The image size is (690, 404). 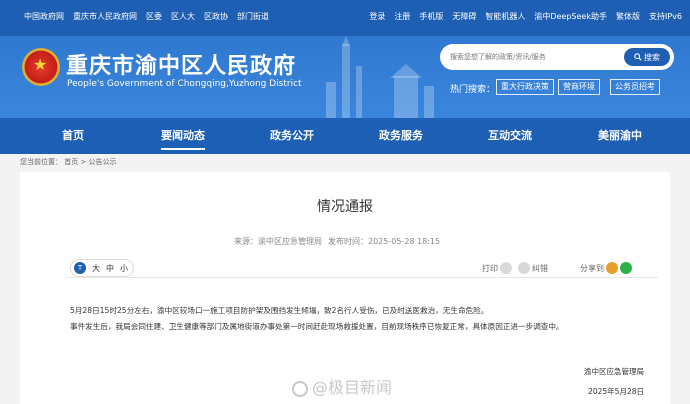 What do you see at coordinates (404, 241) in the screenshot?
I see `date-value: 2025-05-28 18:15` at bounding box center [404, 241].